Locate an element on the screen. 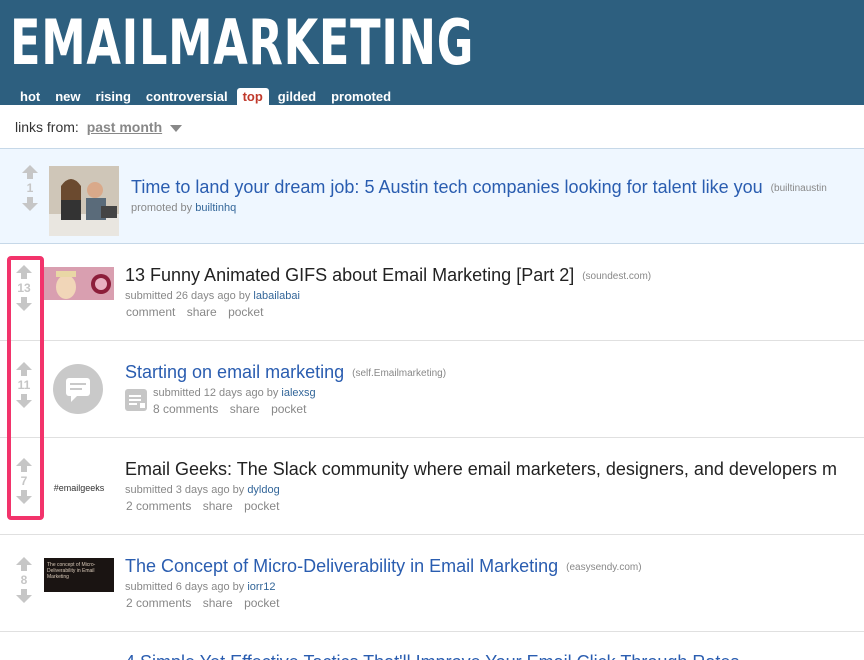  post-tagline: submitted 6 days ago by iorr12 is located at coordinates (200, 587).